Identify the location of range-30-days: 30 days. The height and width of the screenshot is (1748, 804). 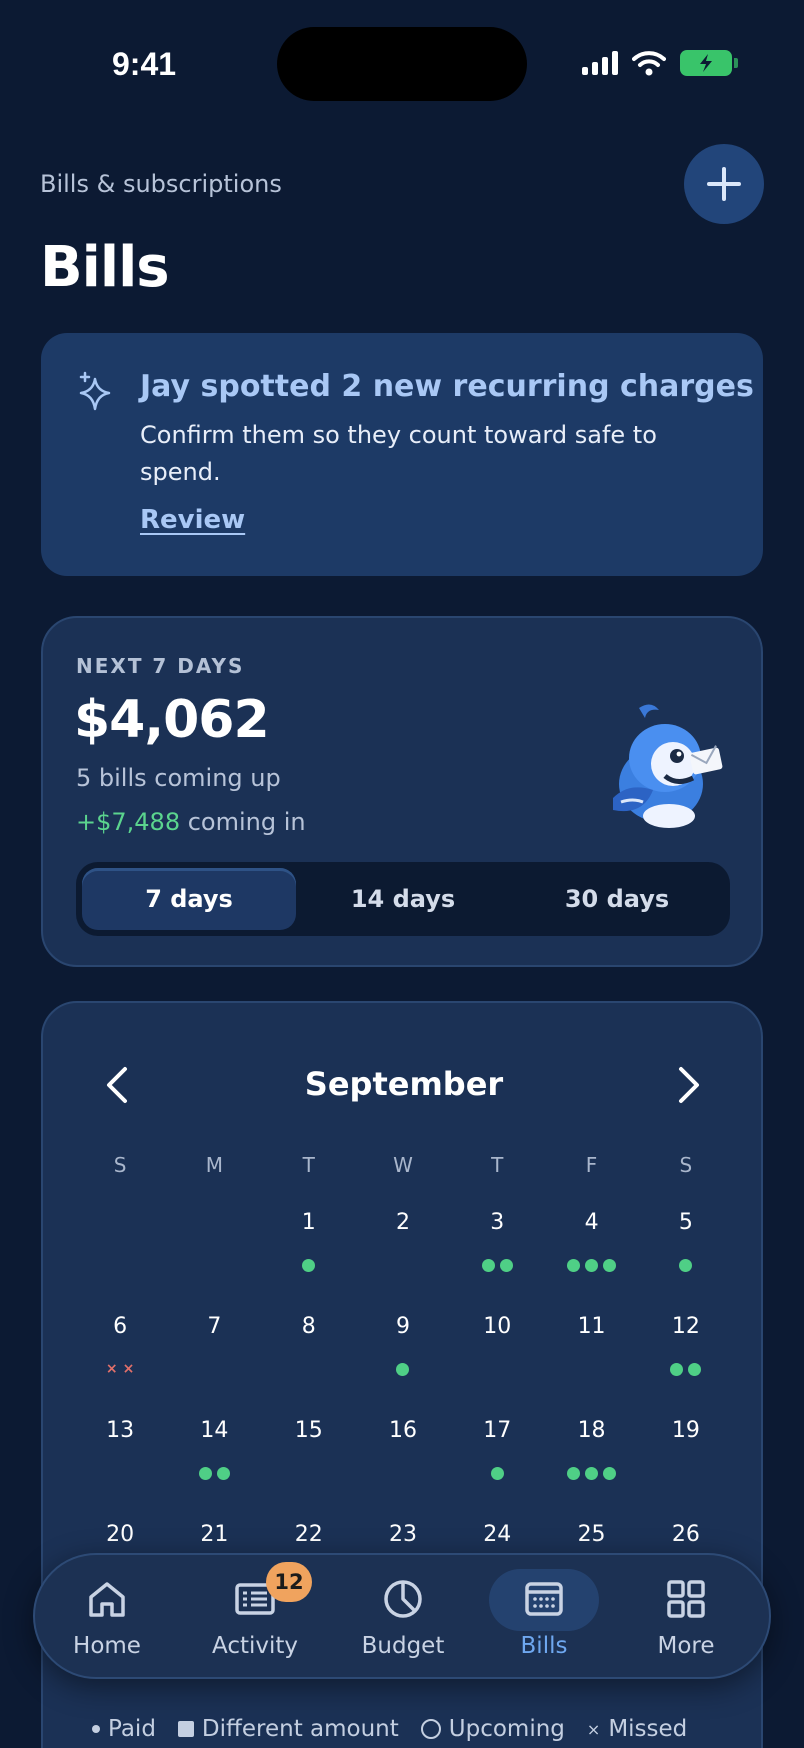
(617, 899).